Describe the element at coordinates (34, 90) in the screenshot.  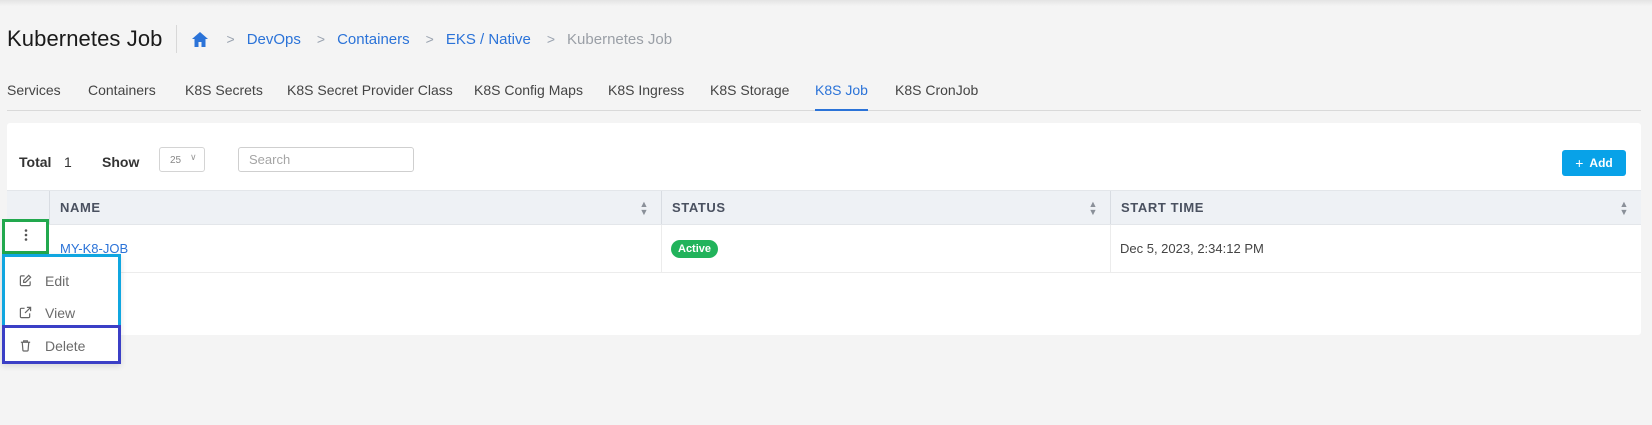
I see `tab-services: Services` at that location.